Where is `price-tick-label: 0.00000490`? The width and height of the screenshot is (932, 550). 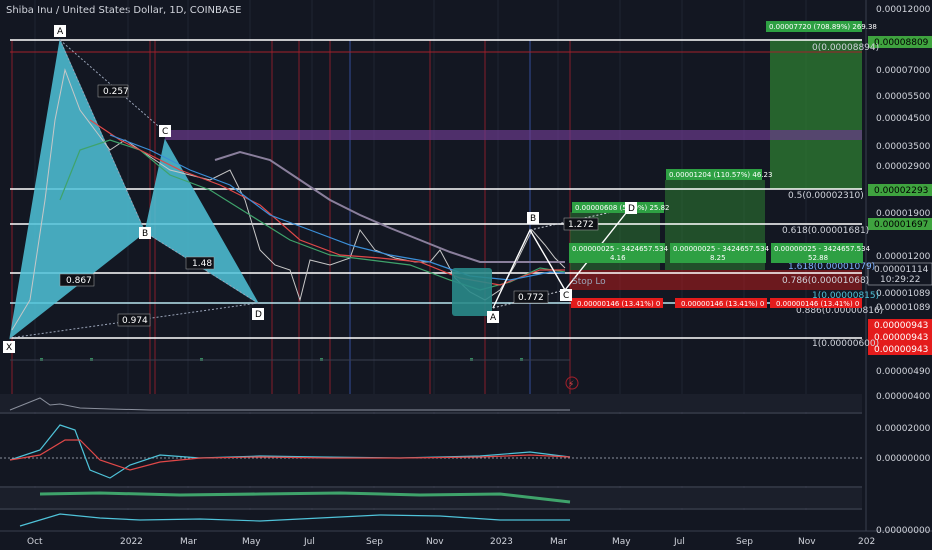 price-tick-label: 0.00000490 is located at coordinates (903, 372).